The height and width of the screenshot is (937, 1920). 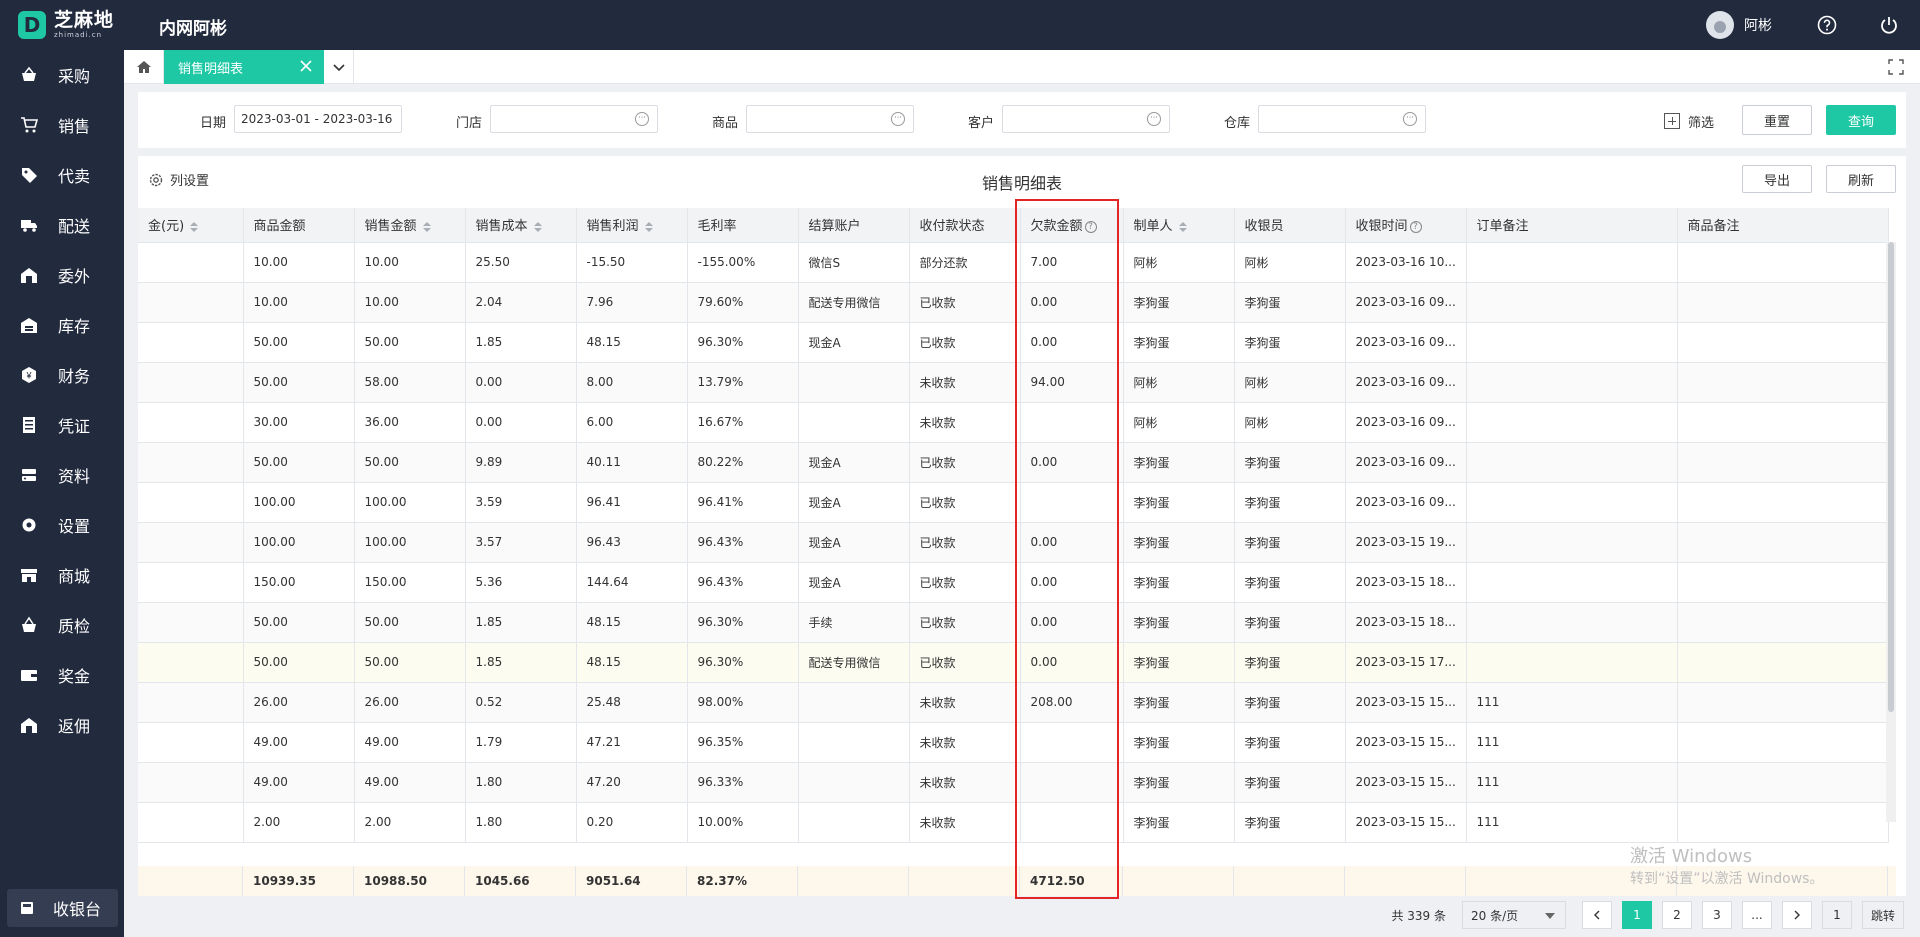 What do you see at coordinates (632, 662) in the screenshot?
I see `table-cell: 48.15` at bounding box center [632, 662].